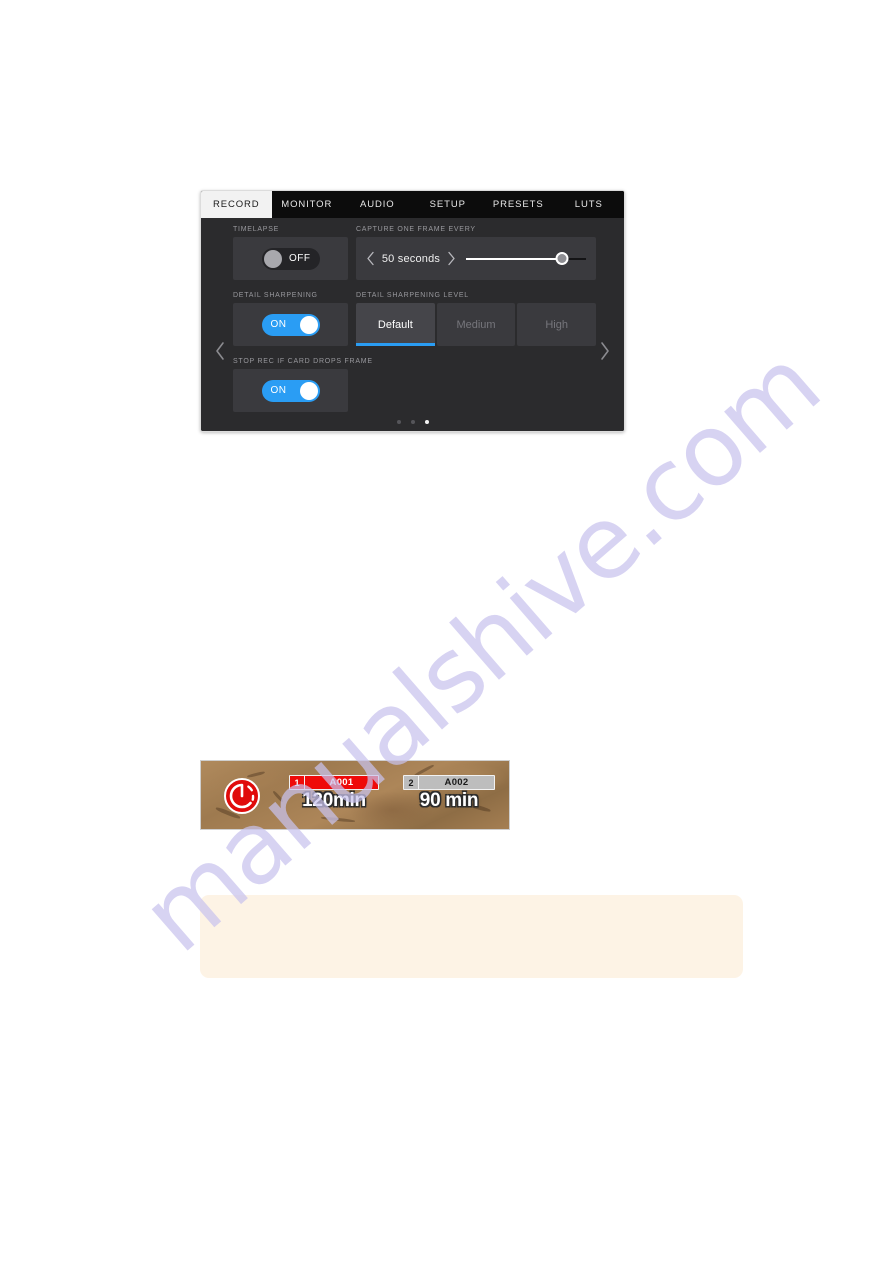 This screenshot has height=1263, width=893. I want to click on field-detail-sharpening: DETAIL SHARPENING ON, so click(290, 319).